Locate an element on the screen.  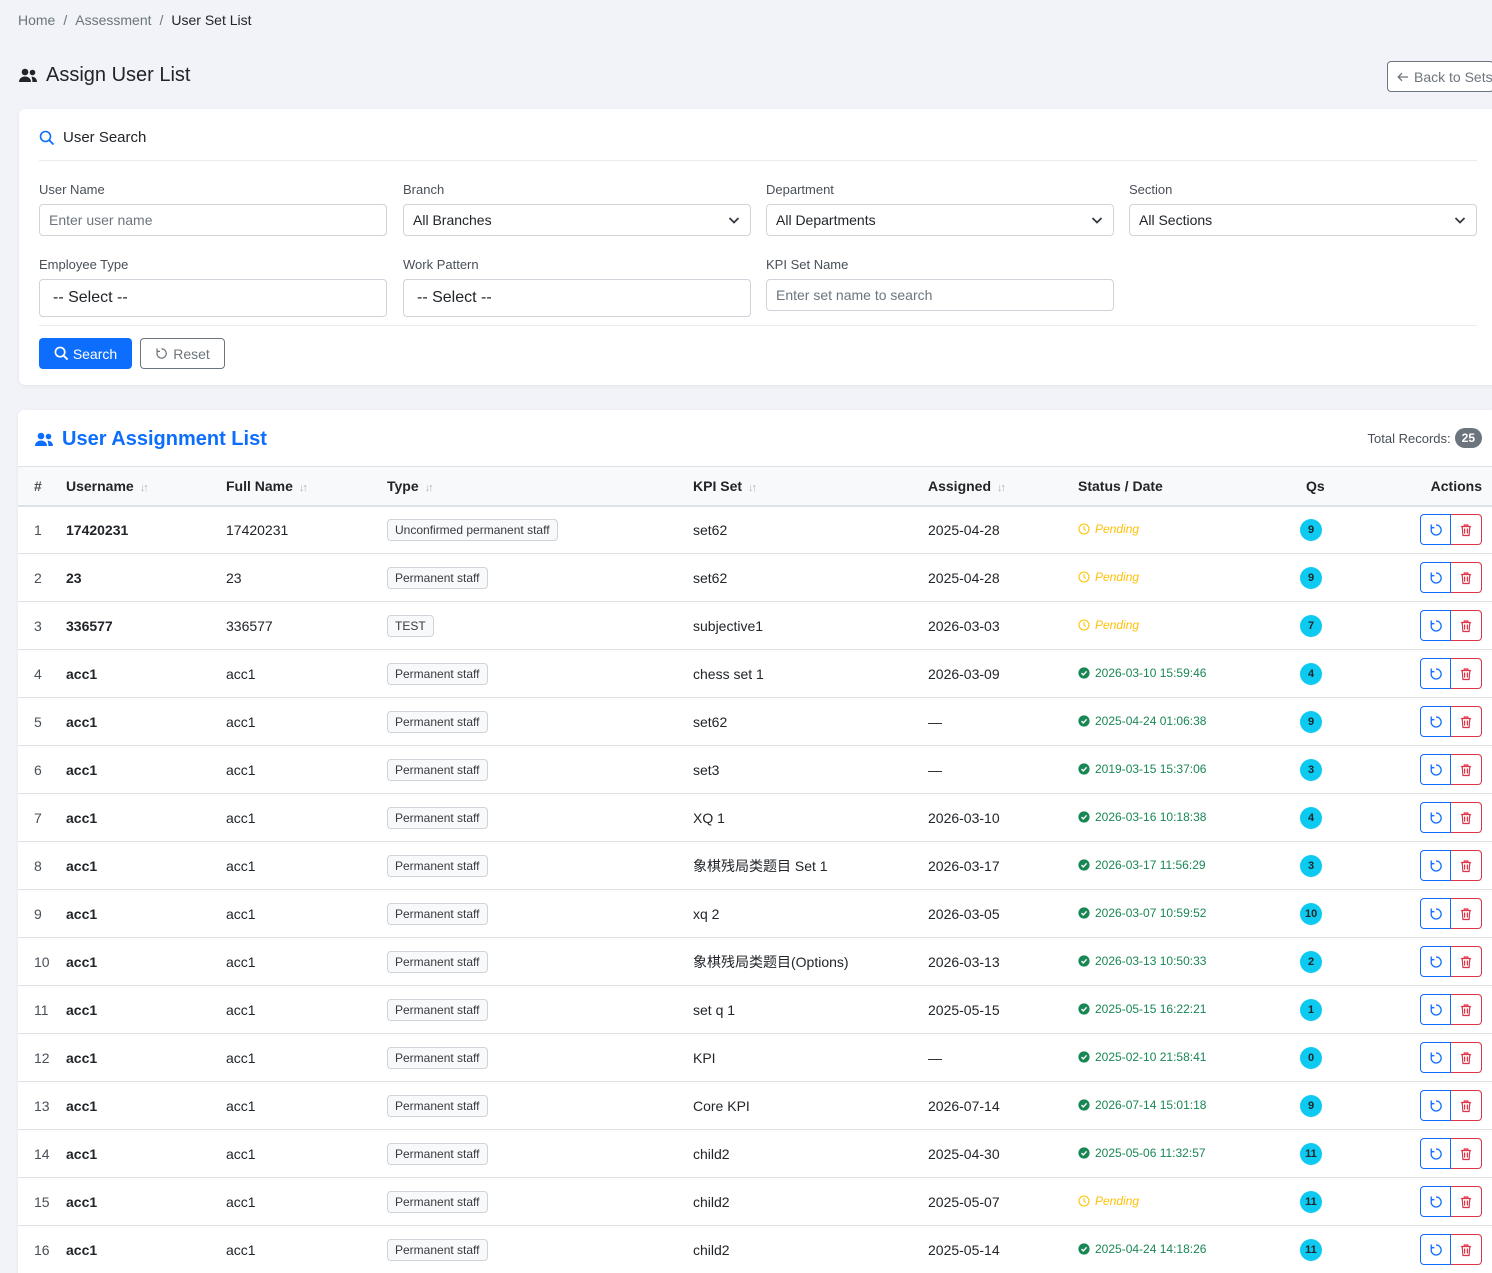
row-kpi-set: child2 is located at coordinates (711, 1249).